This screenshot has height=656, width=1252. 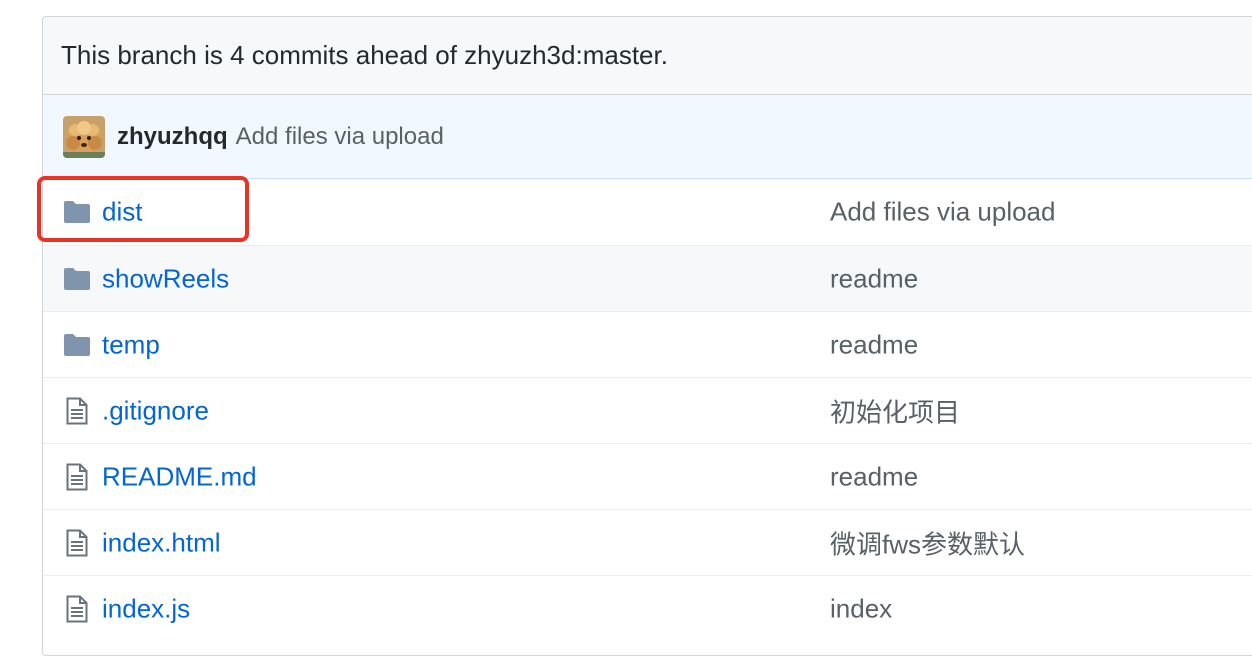 I want to click on commit-author-link: zhyuzhqq, so click(x=172, y=137).